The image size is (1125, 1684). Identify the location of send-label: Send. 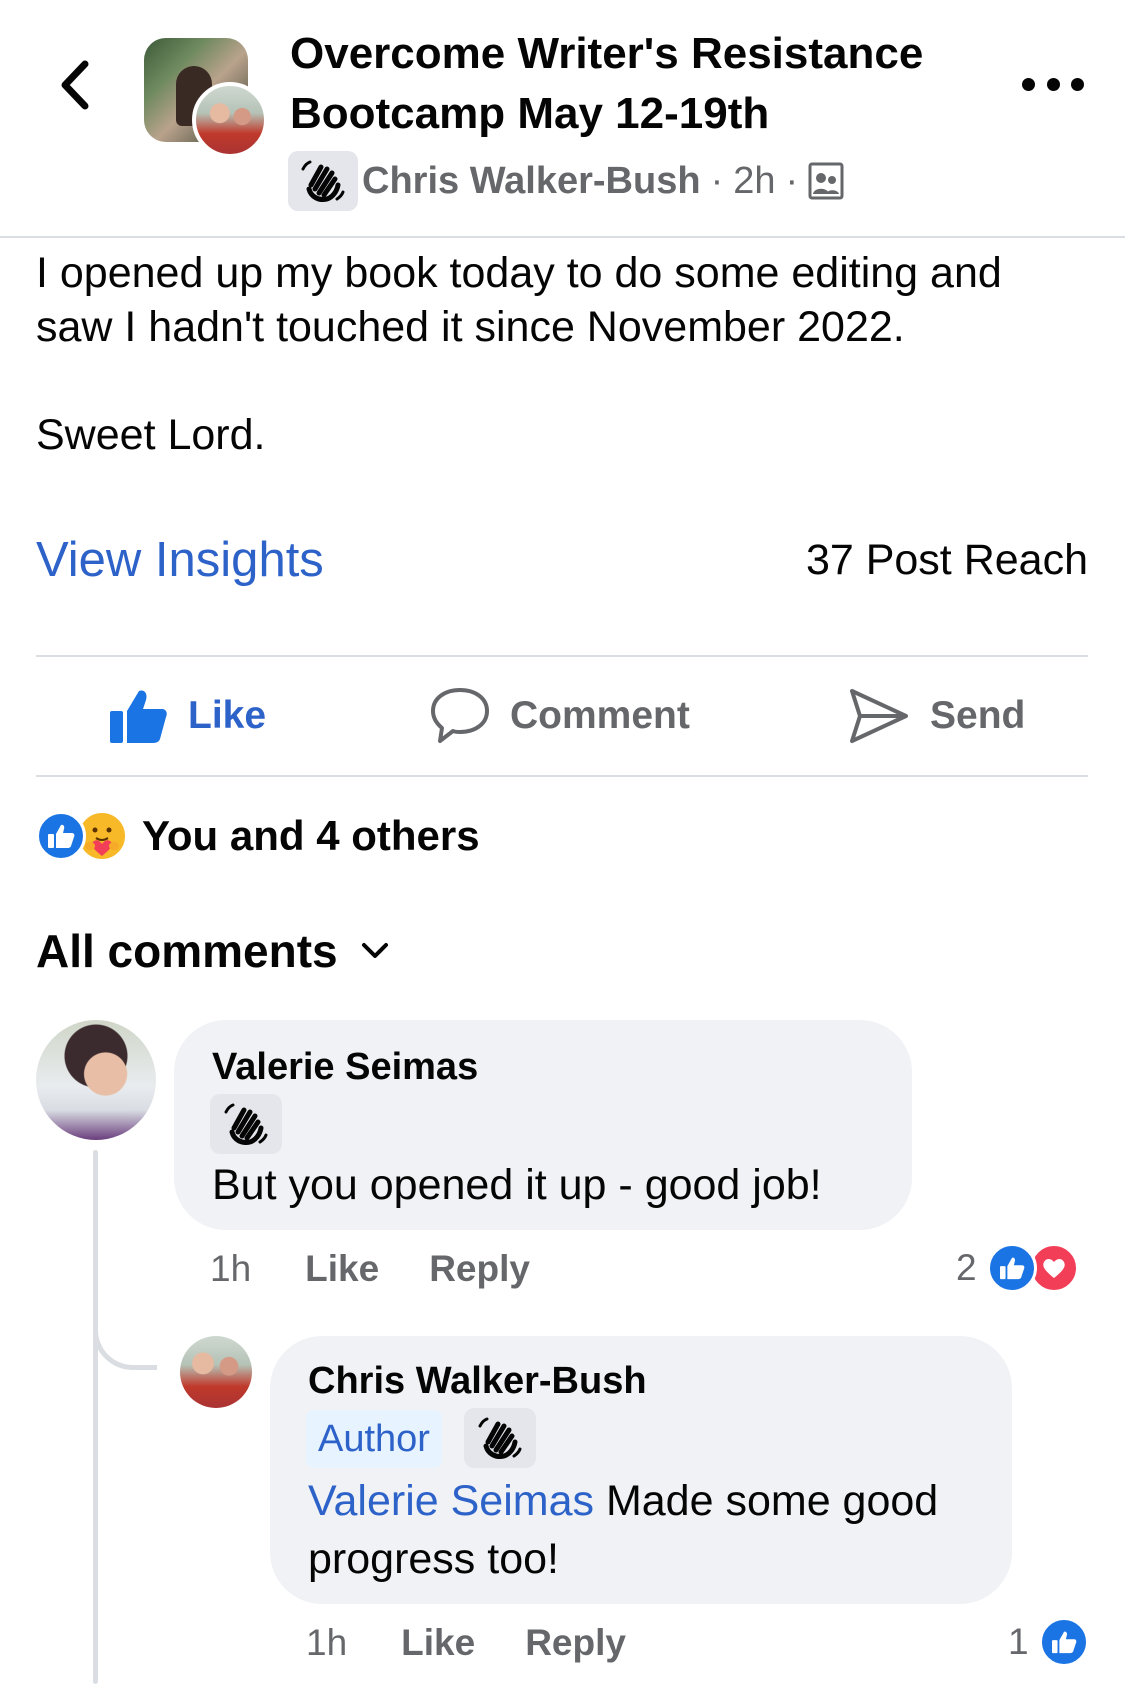
(978, 715).